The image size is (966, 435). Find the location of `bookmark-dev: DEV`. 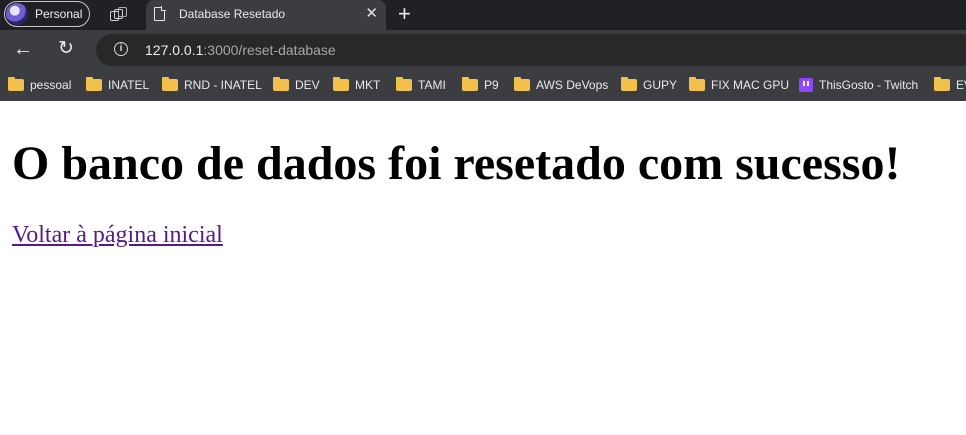

bookmark-dev: DEV is located at coordinates (296, 84).